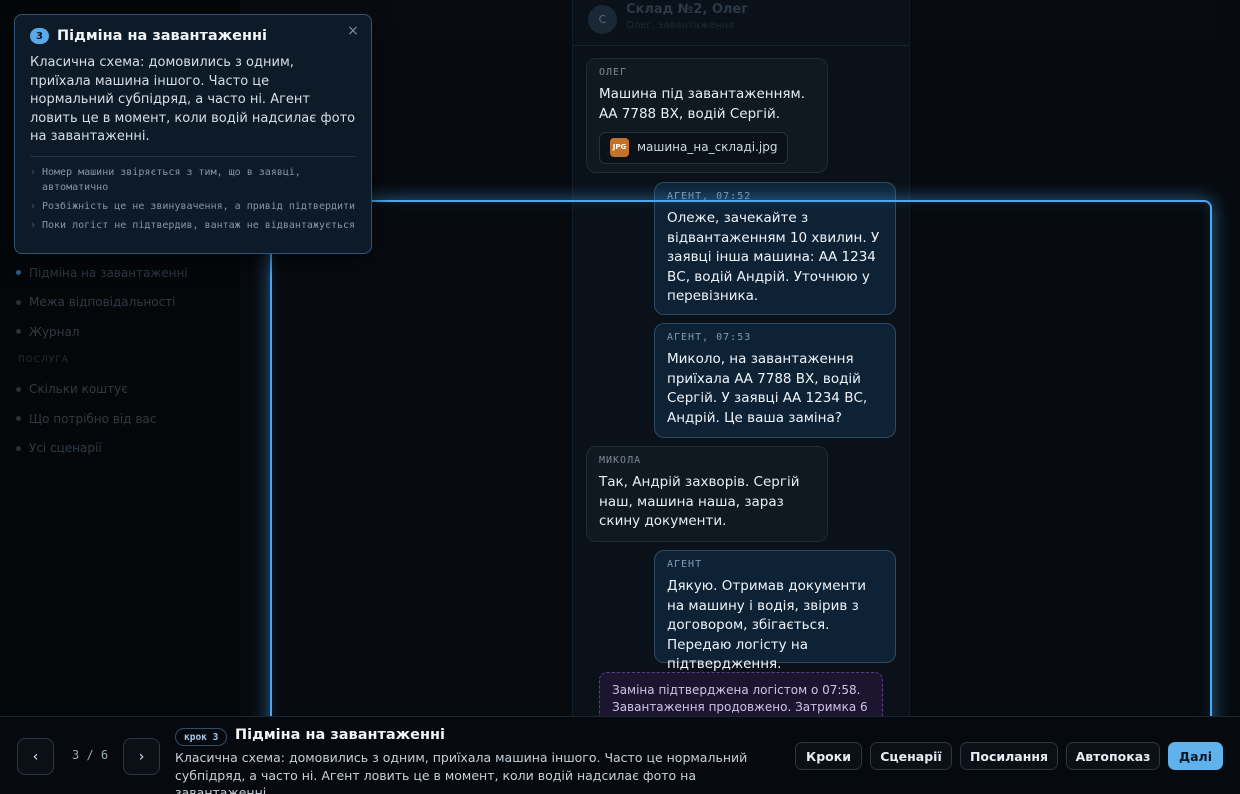 The height and width of the screenshot is (794, 1240). I want to click on attachment-chip: JPG машина_на_складі.jpg, so click(694, 148).